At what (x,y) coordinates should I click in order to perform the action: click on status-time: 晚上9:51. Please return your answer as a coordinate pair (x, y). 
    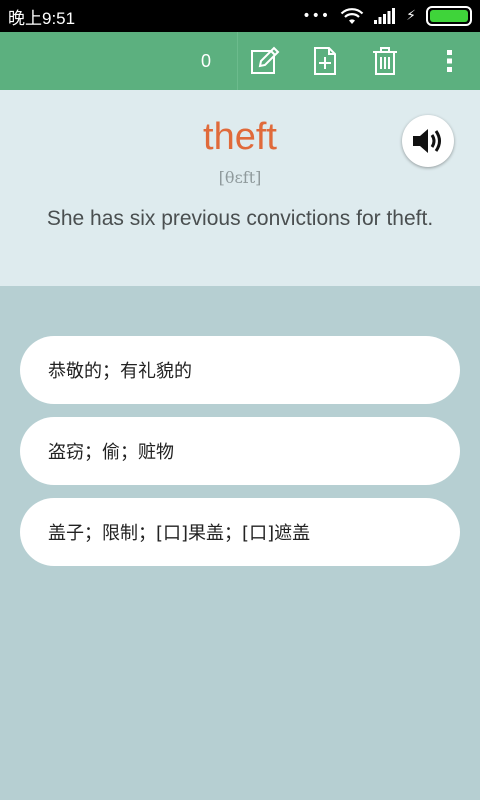
    Looking at the image, I should click on (42, 18).